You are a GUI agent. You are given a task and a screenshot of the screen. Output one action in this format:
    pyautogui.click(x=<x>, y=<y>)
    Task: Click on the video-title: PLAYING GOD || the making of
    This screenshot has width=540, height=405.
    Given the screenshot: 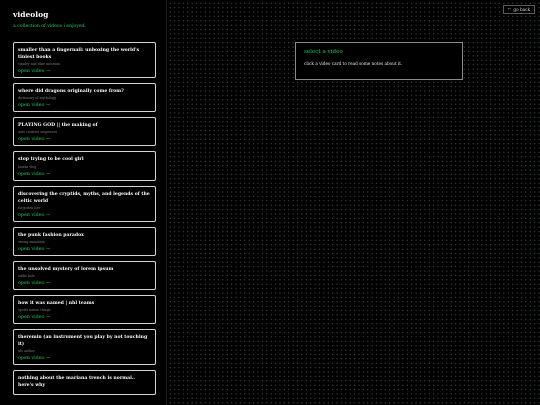 What is the action you would take?
    pyautogui.click(x=58, y=126)
    